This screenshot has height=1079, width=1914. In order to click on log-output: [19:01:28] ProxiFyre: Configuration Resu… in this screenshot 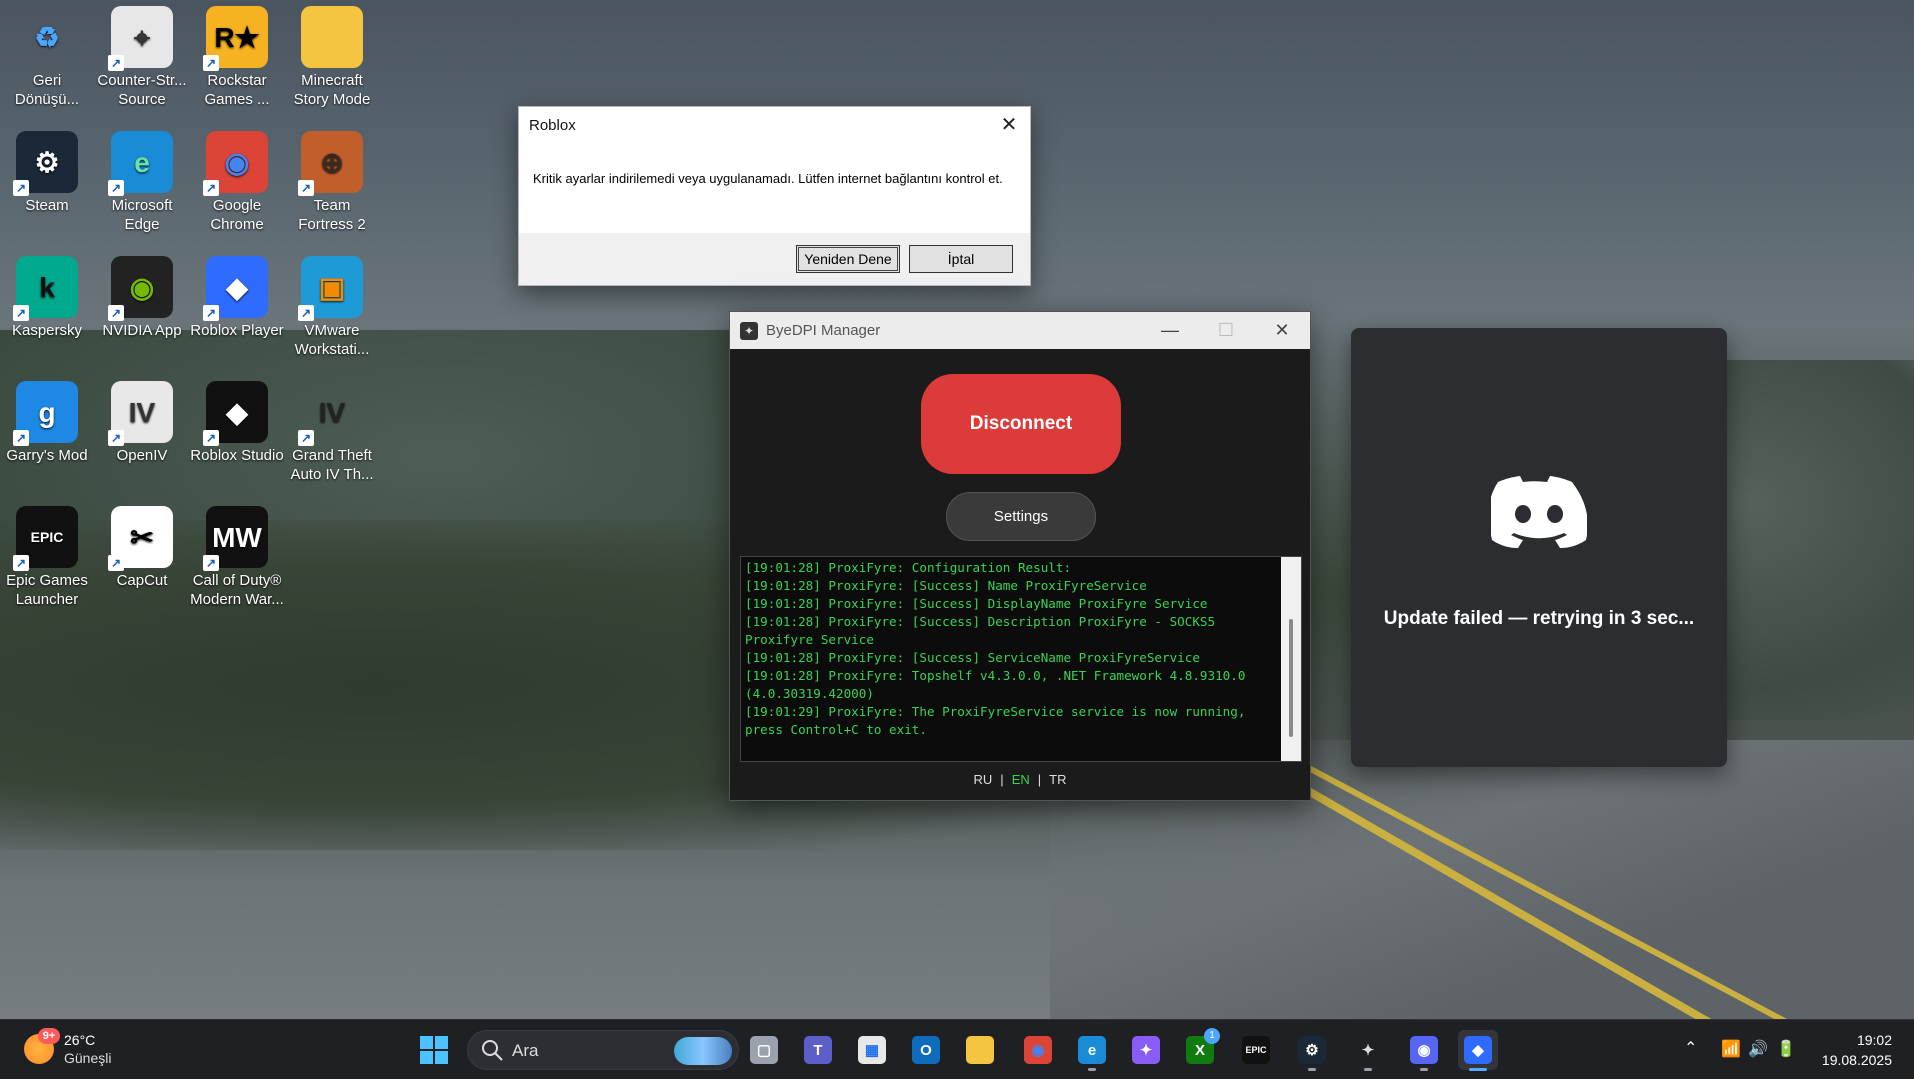, I will do `click(1021, 659)`.